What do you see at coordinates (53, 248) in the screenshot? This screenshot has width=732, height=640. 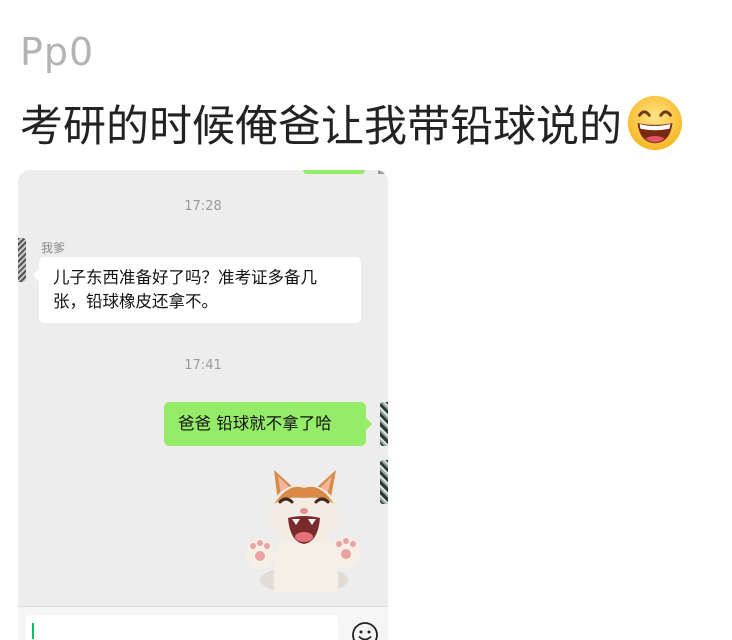 I see `sender-name: 我爹` at bounding box center [53, 248].